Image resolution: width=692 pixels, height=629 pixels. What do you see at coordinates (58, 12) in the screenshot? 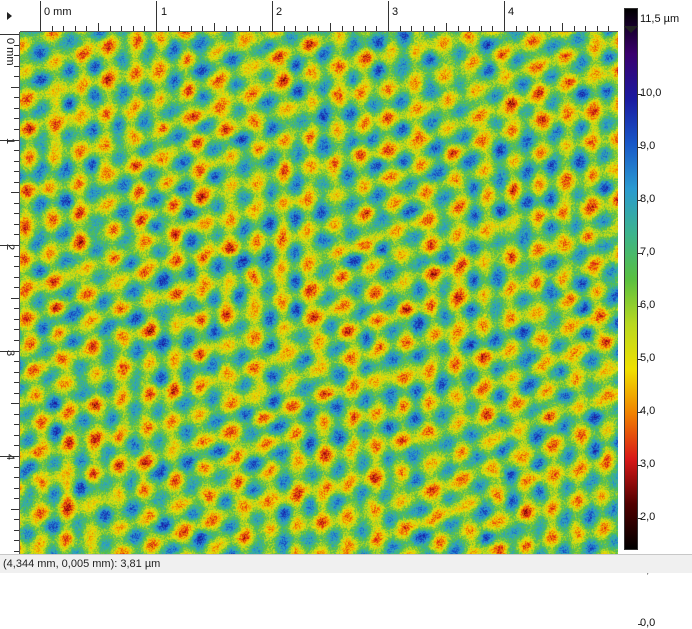
I see `top-ruler-label-0: 0 mm` at bounding box center [58, 12].